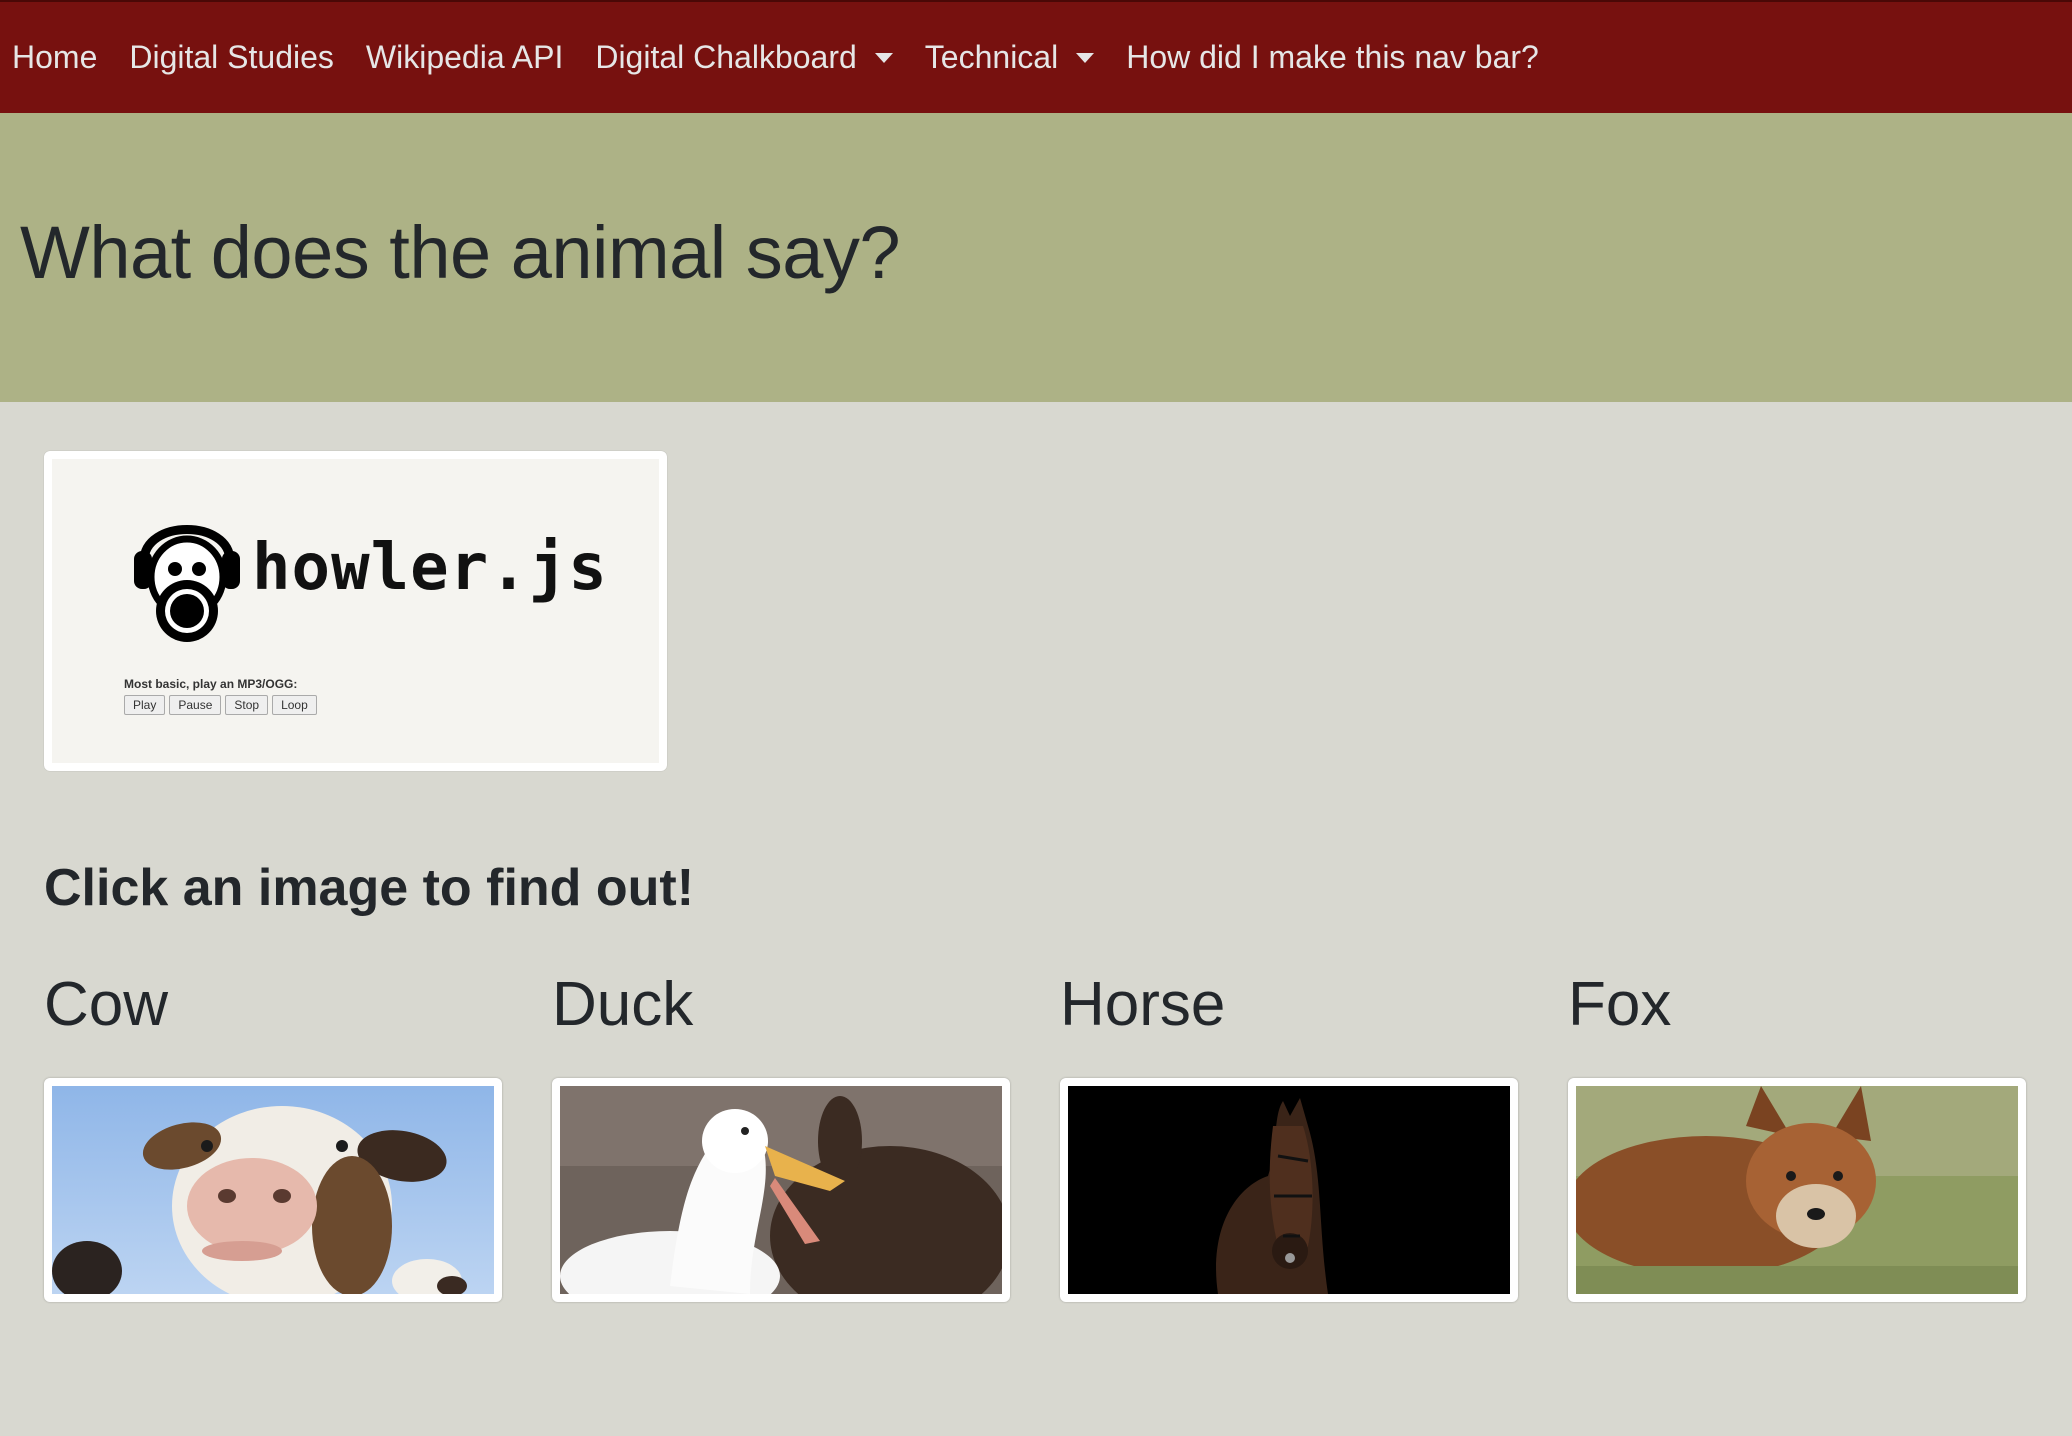  I want to click on stop-button: Stop, so click(247, 705).